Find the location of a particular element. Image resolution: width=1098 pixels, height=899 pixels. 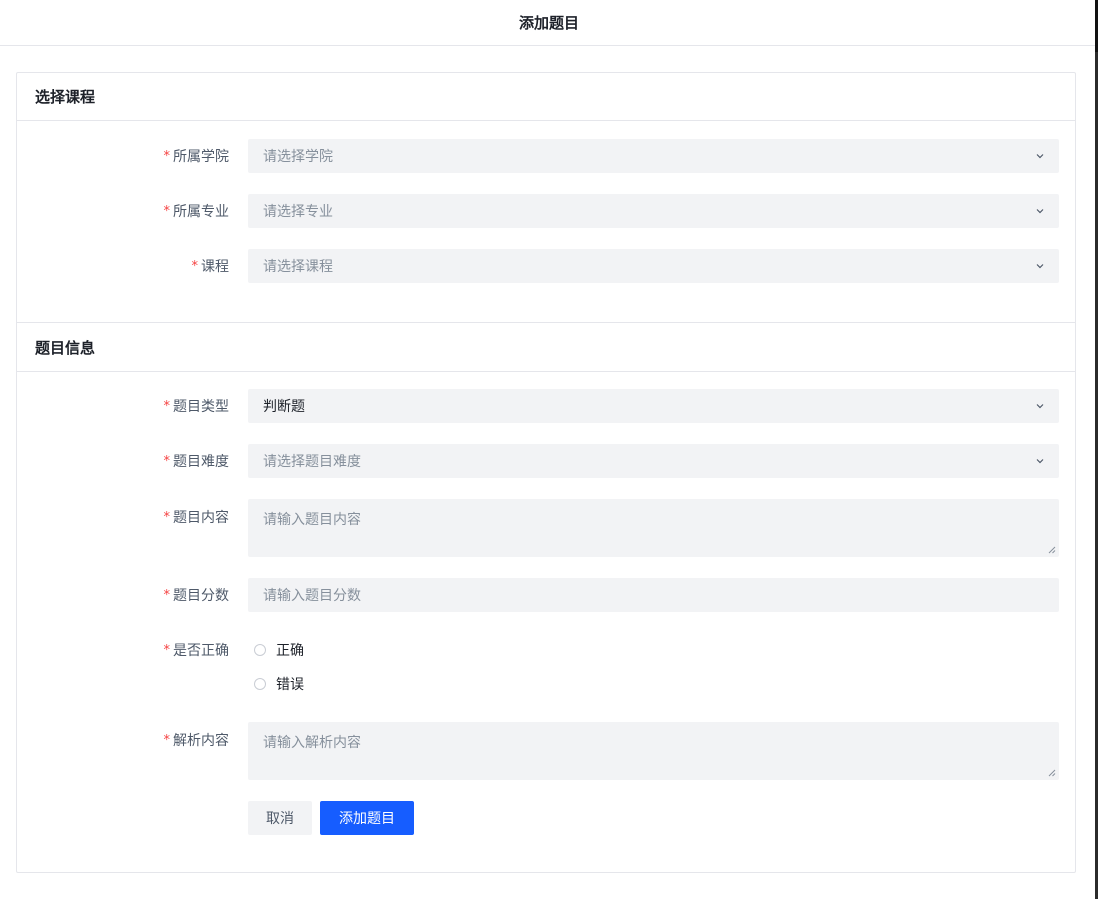

section-title-question-text: 题目信息 is located at coordinates (65, 347).